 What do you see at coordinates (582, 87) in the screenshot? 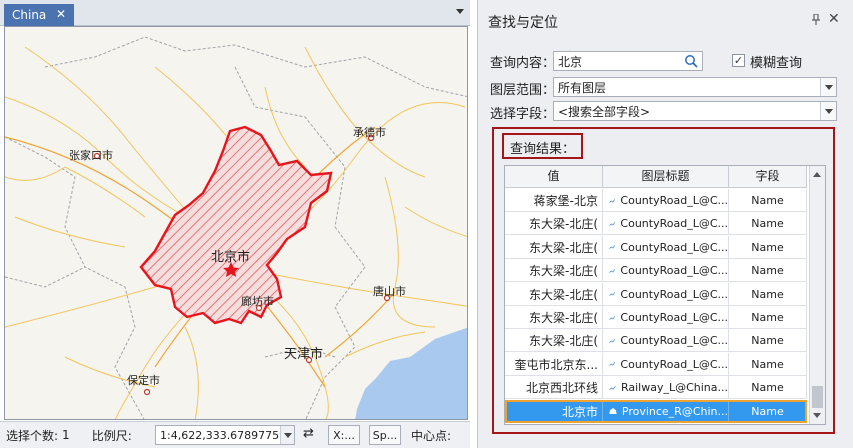
I see `layer-scope-value: 所有图层` at bounding box center [582, 87].